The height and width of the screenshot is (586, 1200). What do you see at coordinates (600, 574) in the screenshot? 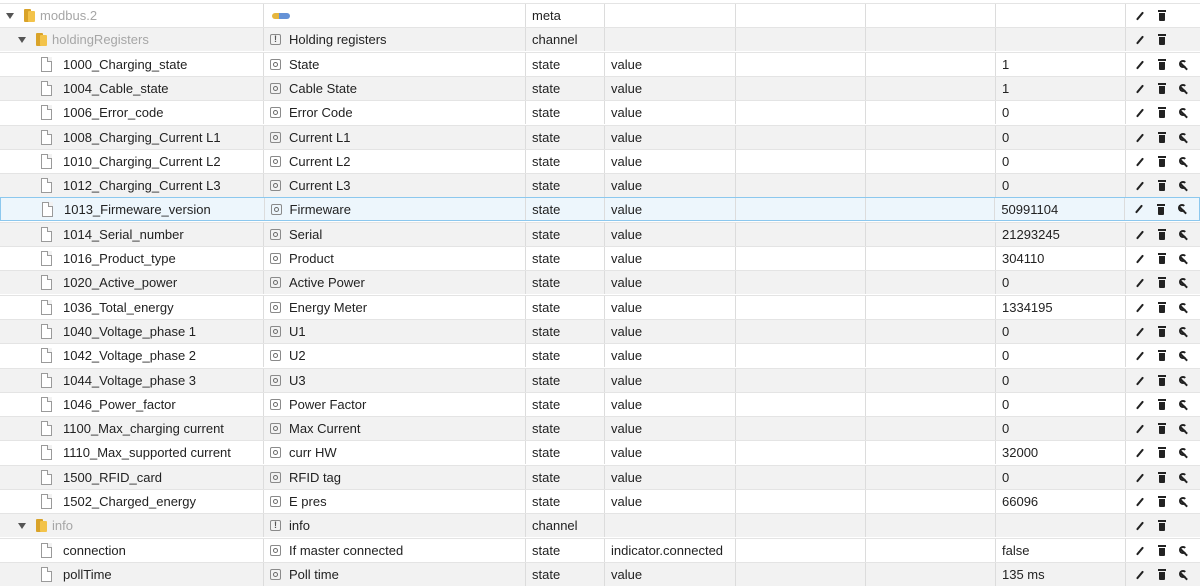
I see `tree-row: pollTime Poll time state value 135 ms` at bounding box center [600, 574].